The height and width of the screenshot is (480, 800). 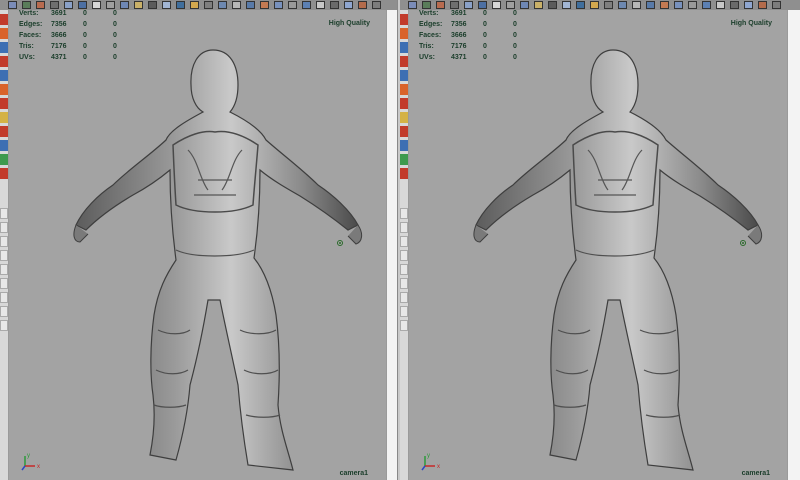 What do you see at coordinates (38, 467) in the screenshot?
I see `svg-text: x` at bounding box center [38, 467].